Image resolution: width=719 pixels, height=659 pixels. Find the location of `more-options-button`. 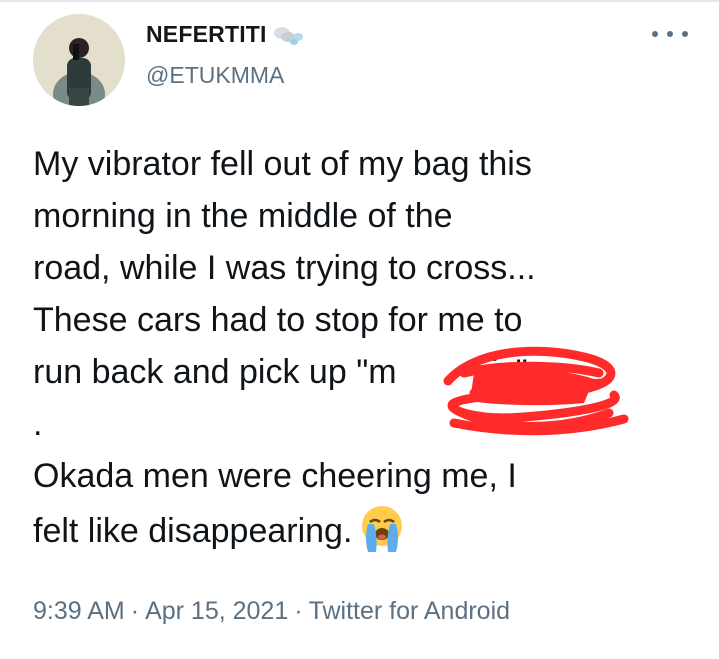

more-options-button is located at coordinates (670, 34).